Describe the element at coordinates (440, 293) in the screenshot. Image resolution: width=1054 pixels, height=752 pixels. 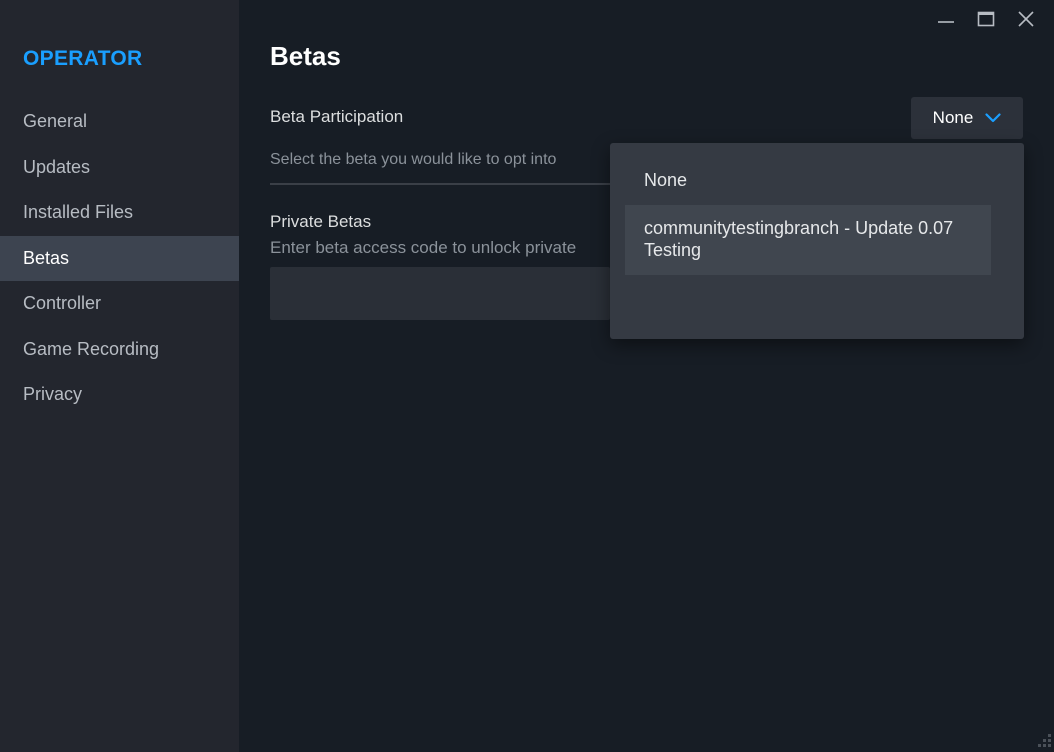
I see `beta-access-code-input` at that location.